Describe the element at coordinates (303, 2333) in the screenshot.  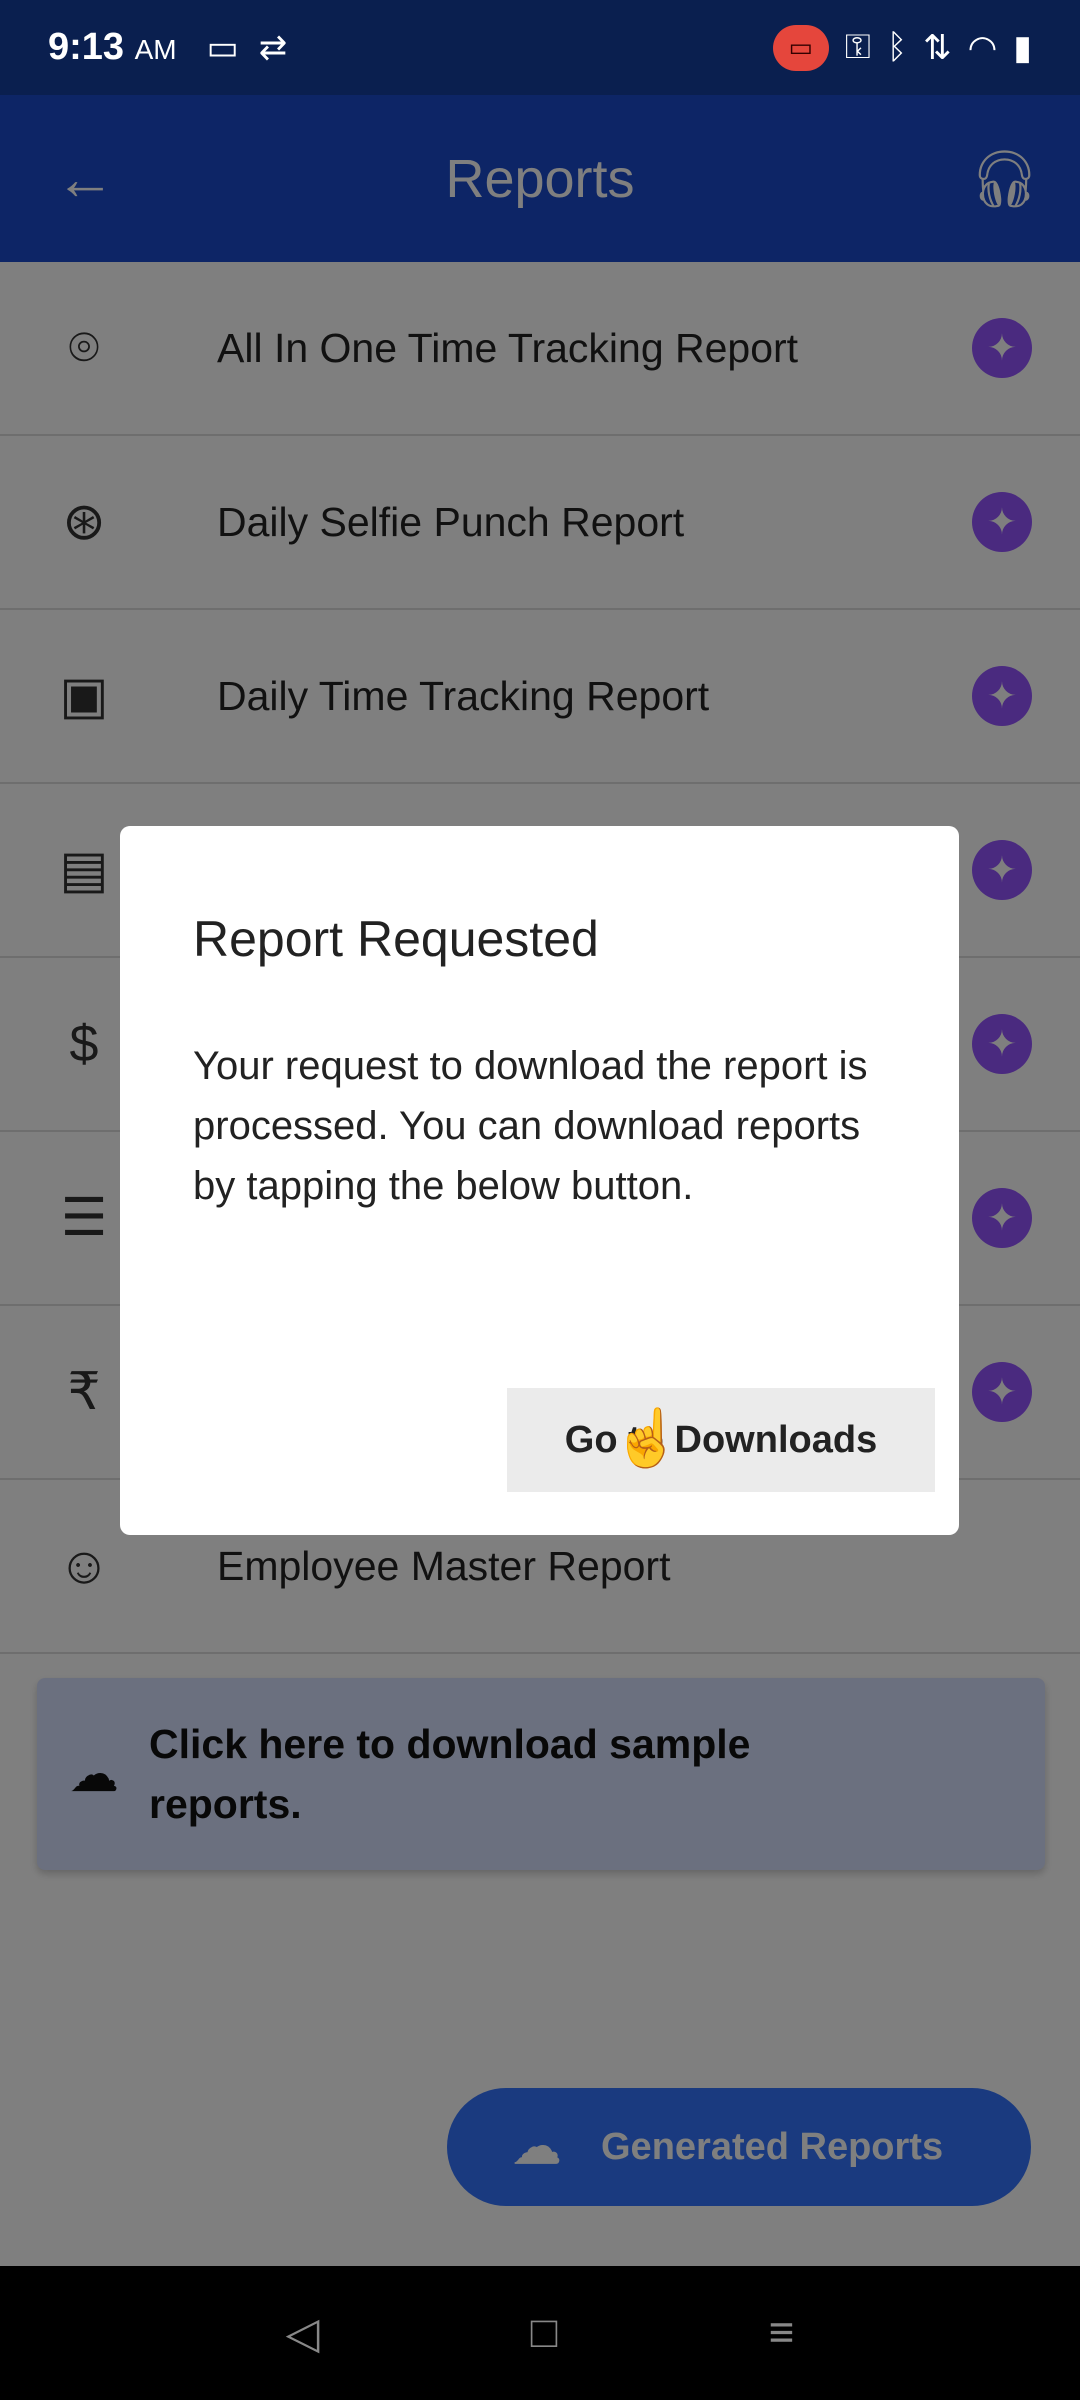
I see `nav-back-icon: ◁` at that location.